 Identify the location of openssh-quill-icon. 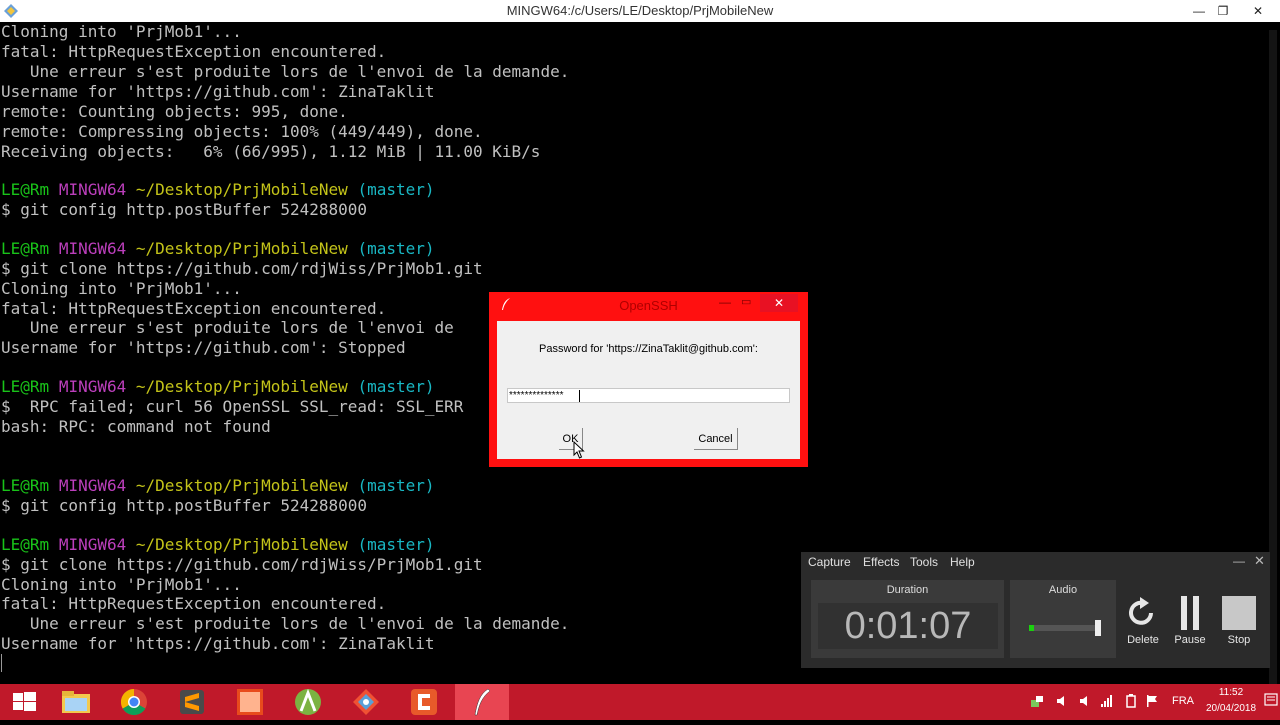
(482, 702).